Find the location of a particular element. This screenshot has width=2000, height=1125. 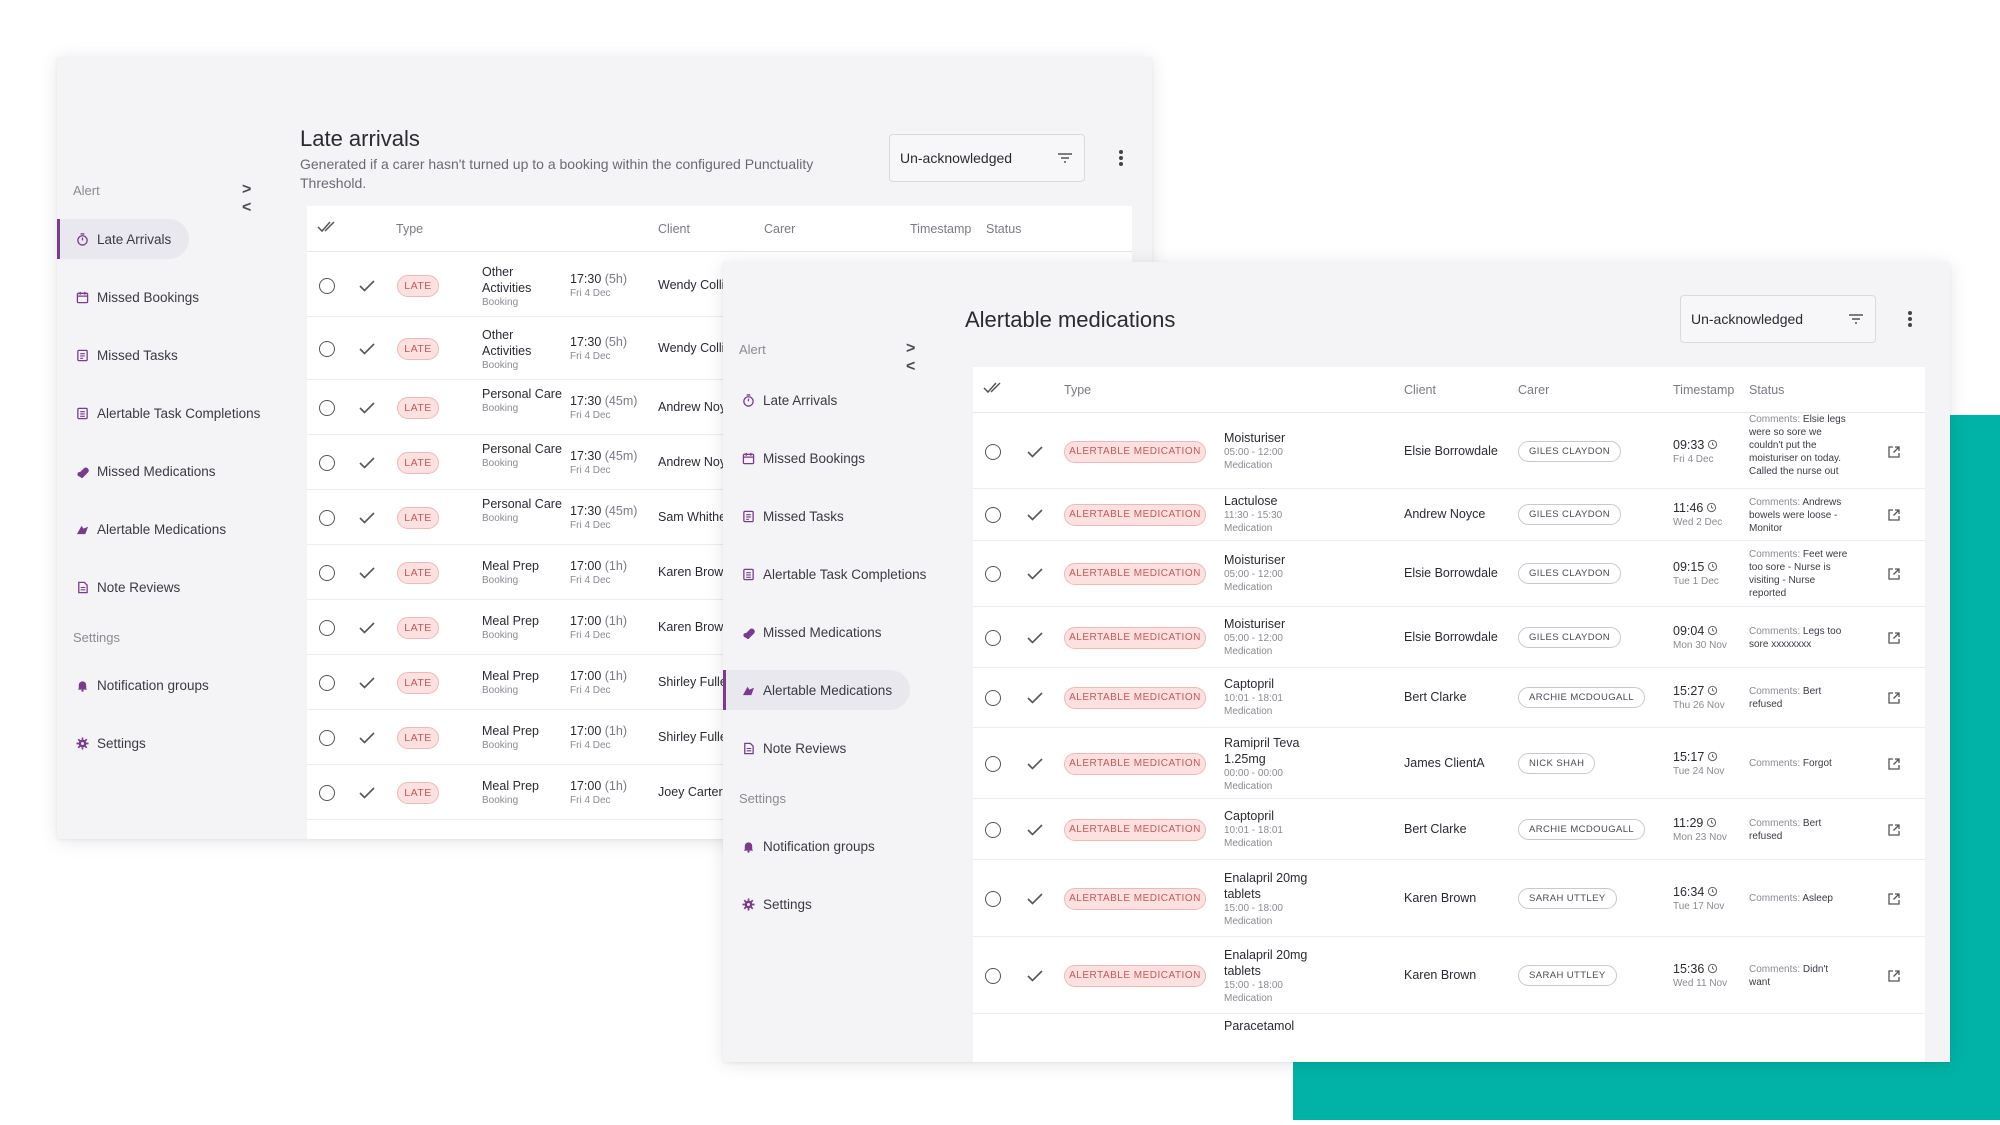

clock-icon is located at coordinates (1712, 629).